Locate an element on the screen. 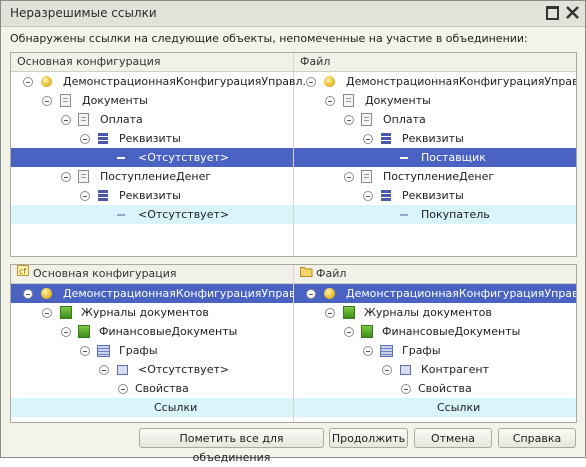 The image size is (586, 467). tree-row-label: Поставщик is located at coordinates (453, 157).